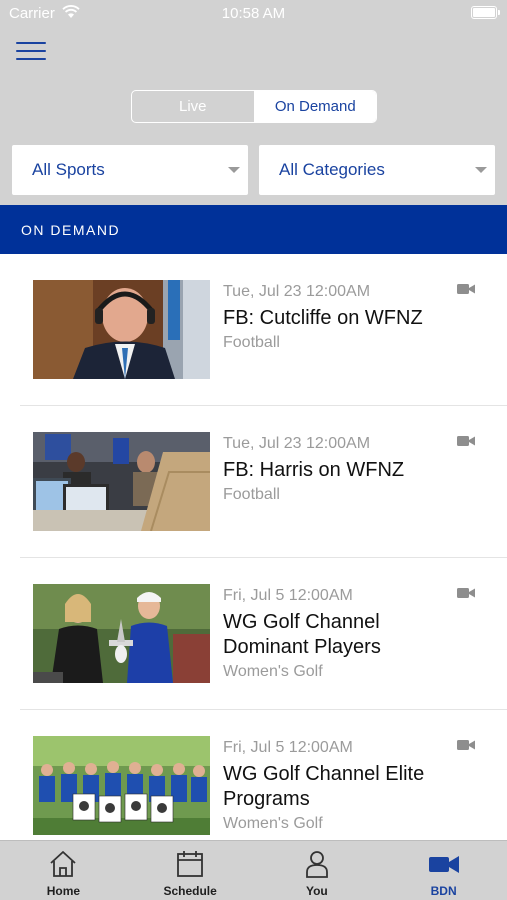  I want to click on status-bar: Carrier 10:58 AM, so click(253, 14).